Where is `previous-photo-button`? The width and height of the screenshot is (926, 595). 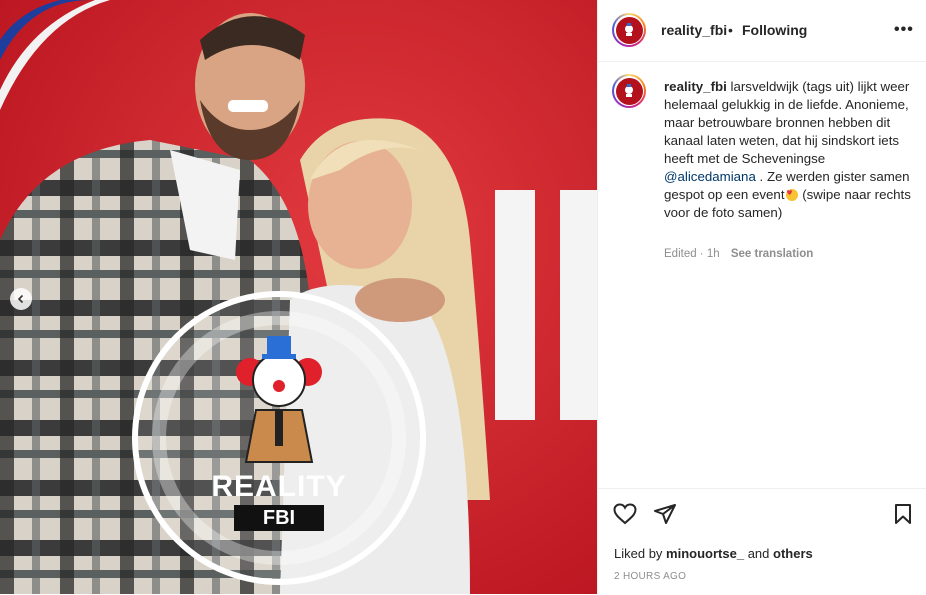
previous-photo-button is located at coordinates (21, 299).